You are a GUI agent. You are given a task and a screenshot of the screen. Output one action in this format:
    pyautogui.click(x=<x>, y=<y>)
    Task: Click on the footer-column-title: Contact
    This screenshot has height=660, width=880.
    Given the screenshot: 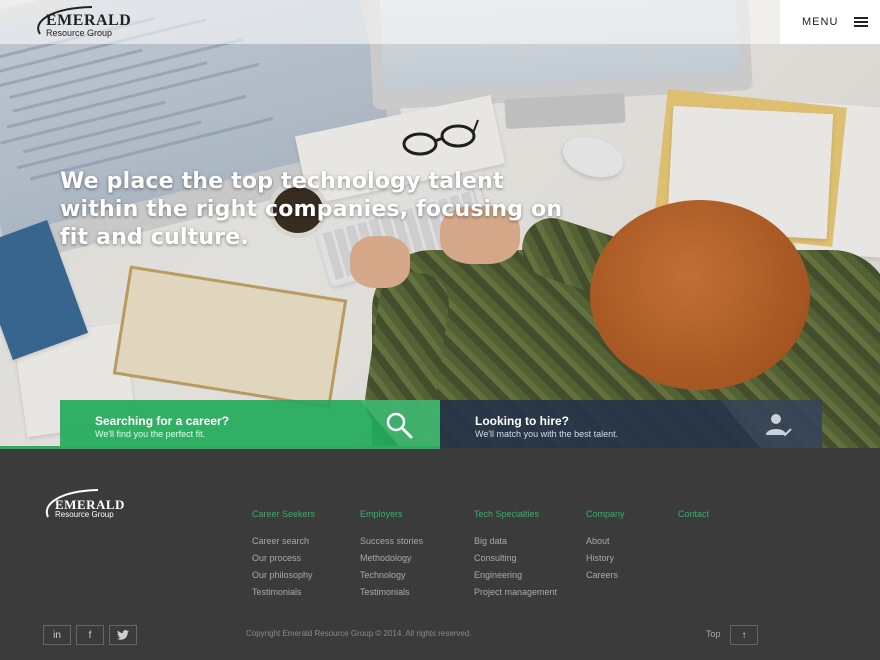 What is the action you would take?
    pyautogui.click(x=693, y=514)
    